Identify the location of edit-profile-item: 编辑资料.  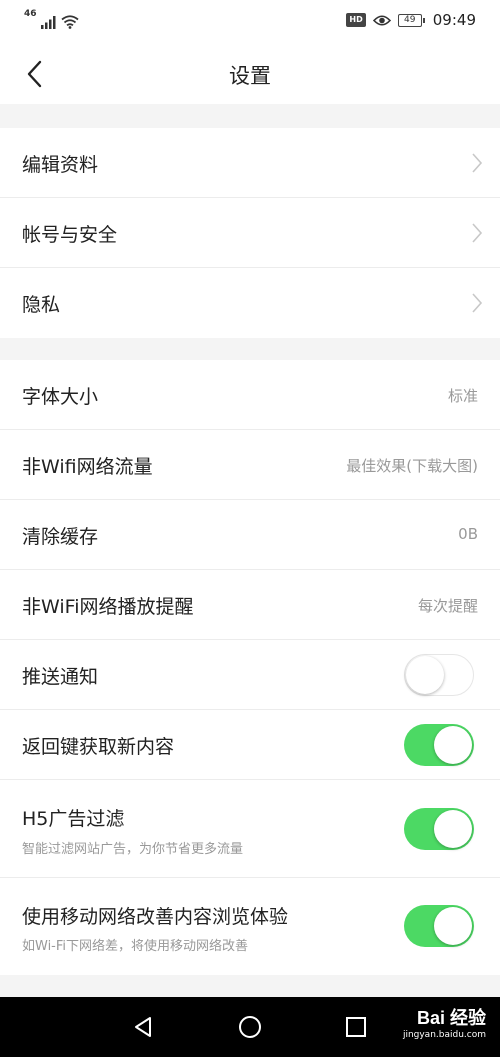
(250, 163).